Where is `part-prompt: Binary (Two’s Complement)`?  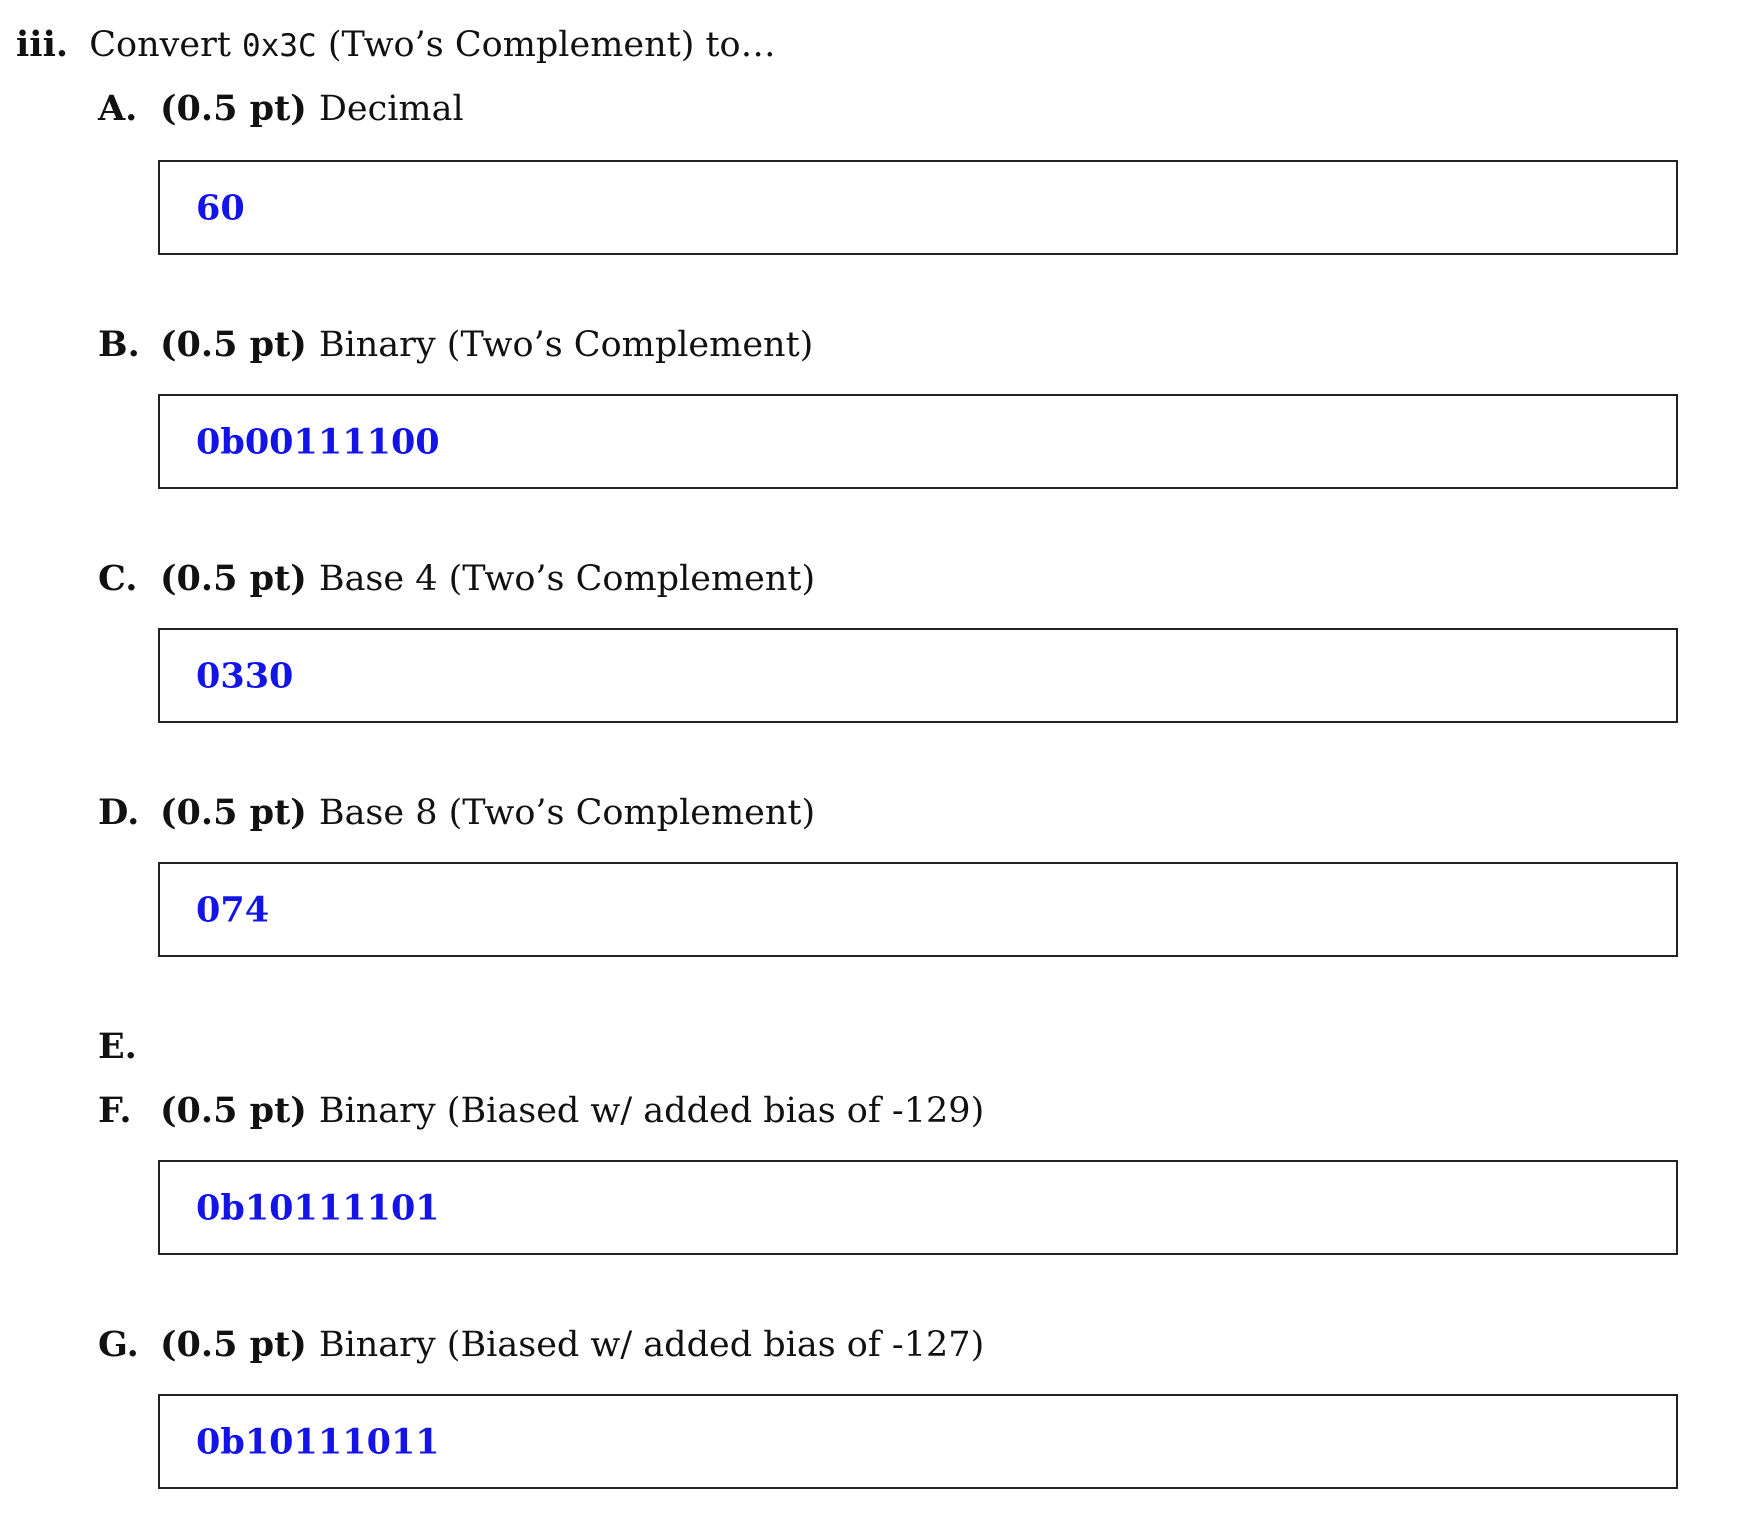
part-prompt: Binary (Two’s Complement) is located at coordinates (566, 345).